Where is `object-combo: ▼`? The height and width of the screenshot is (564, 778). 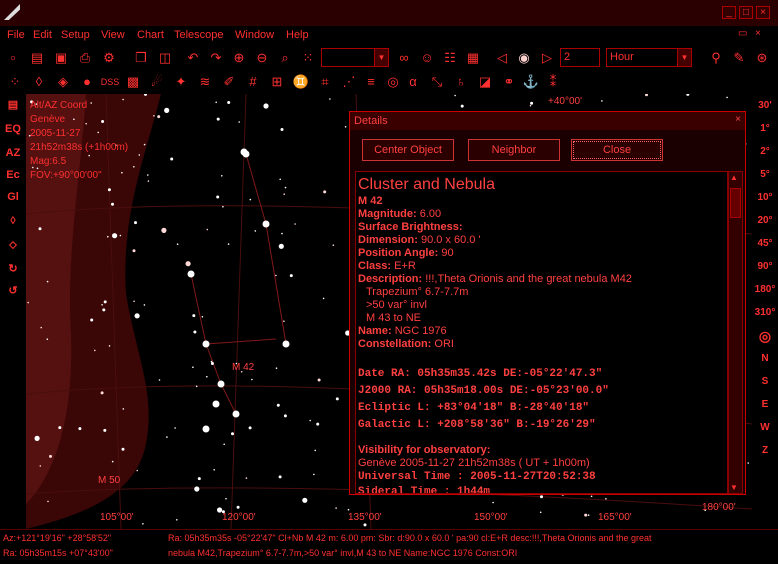
object-combo: ▼ is located at coordinates (355, 57).